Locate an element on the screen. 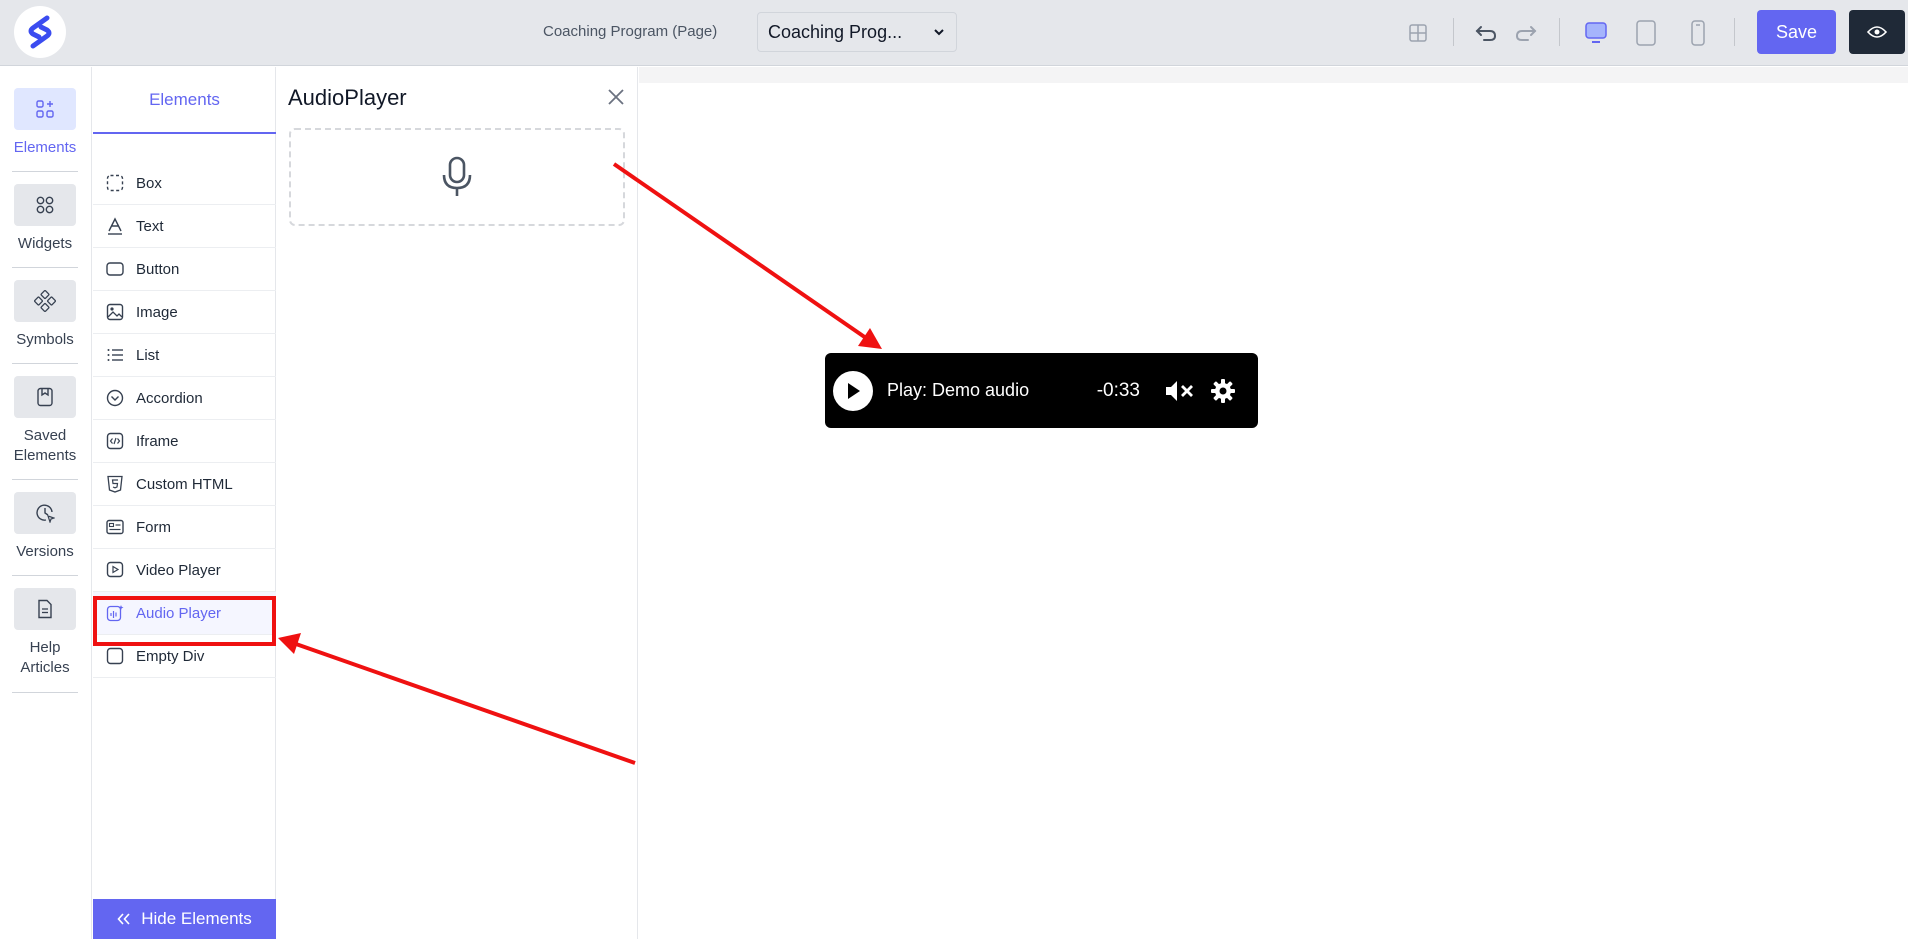 The image size is (1908, 939). redo-icon is located at coordinates (1526, 33).